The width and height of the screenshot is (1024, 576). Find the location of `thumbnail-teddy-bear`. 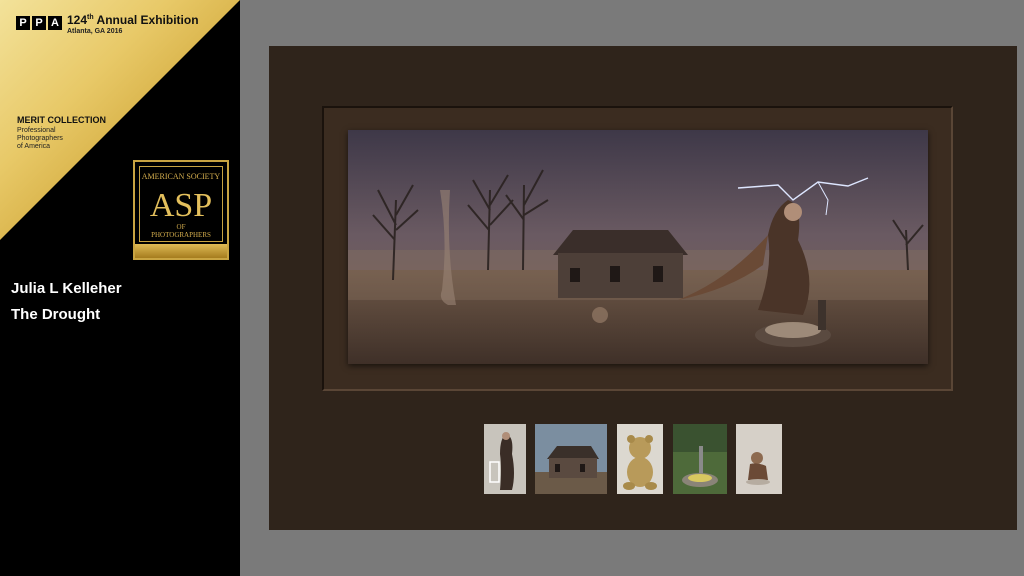

thumbnail-teddy-bear is located at coordinates (640, 459).